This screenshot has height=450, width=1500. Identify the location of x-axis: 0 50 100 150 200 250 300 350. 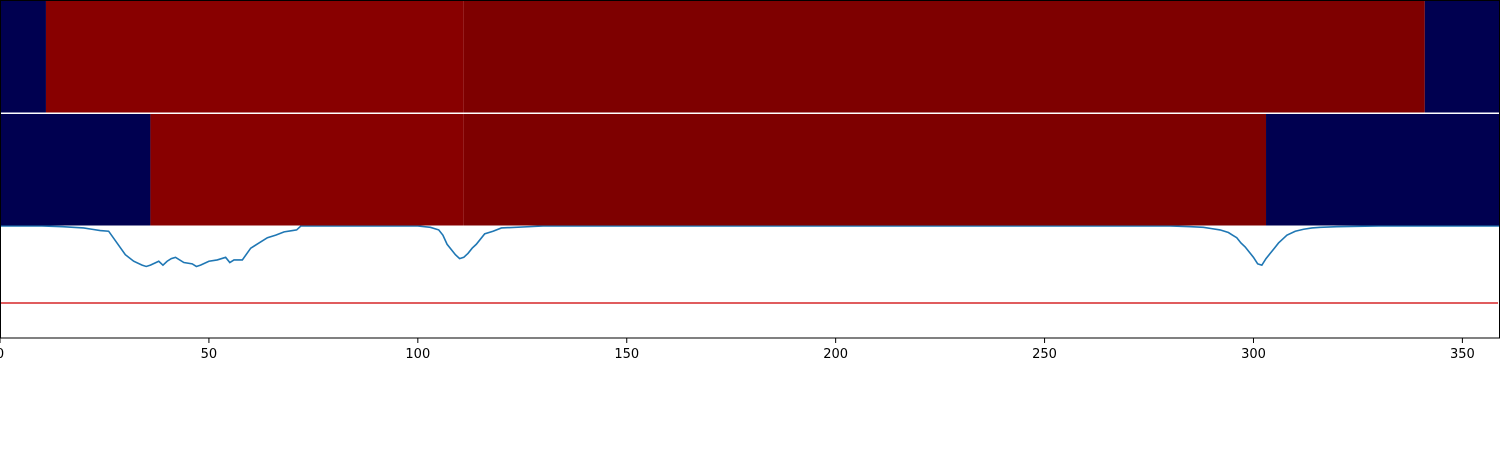
(737, 350).